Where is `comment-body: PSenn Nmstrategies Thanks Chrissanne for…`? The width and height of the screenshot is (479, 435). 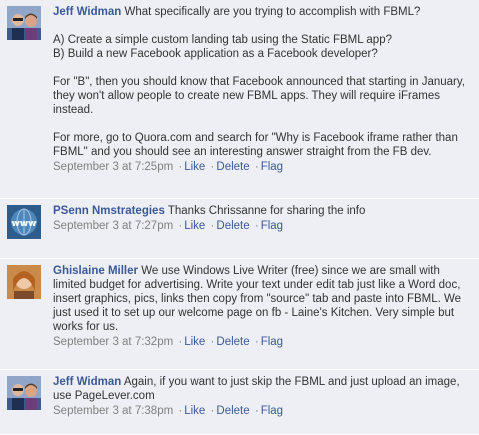 comment-body: PSenn Nmstrategies Thanks Chrissanne for… is located at coordinates (262, 211).